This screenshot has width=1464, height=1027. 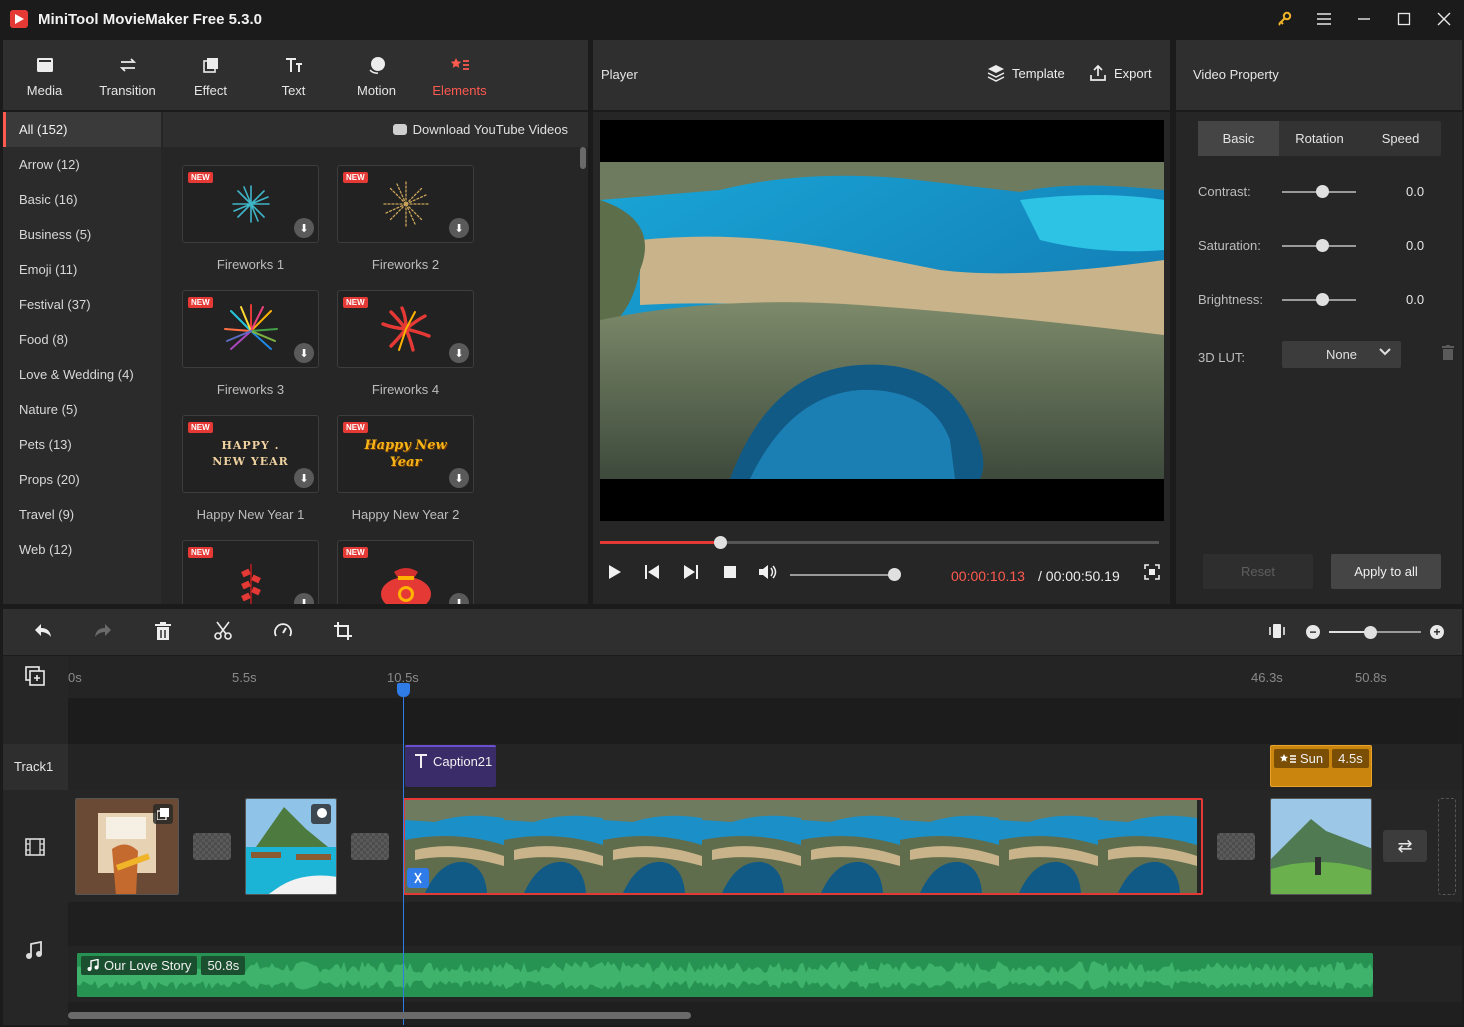 I want to click on tab-elements: Elements, so click(x=459, y=75).